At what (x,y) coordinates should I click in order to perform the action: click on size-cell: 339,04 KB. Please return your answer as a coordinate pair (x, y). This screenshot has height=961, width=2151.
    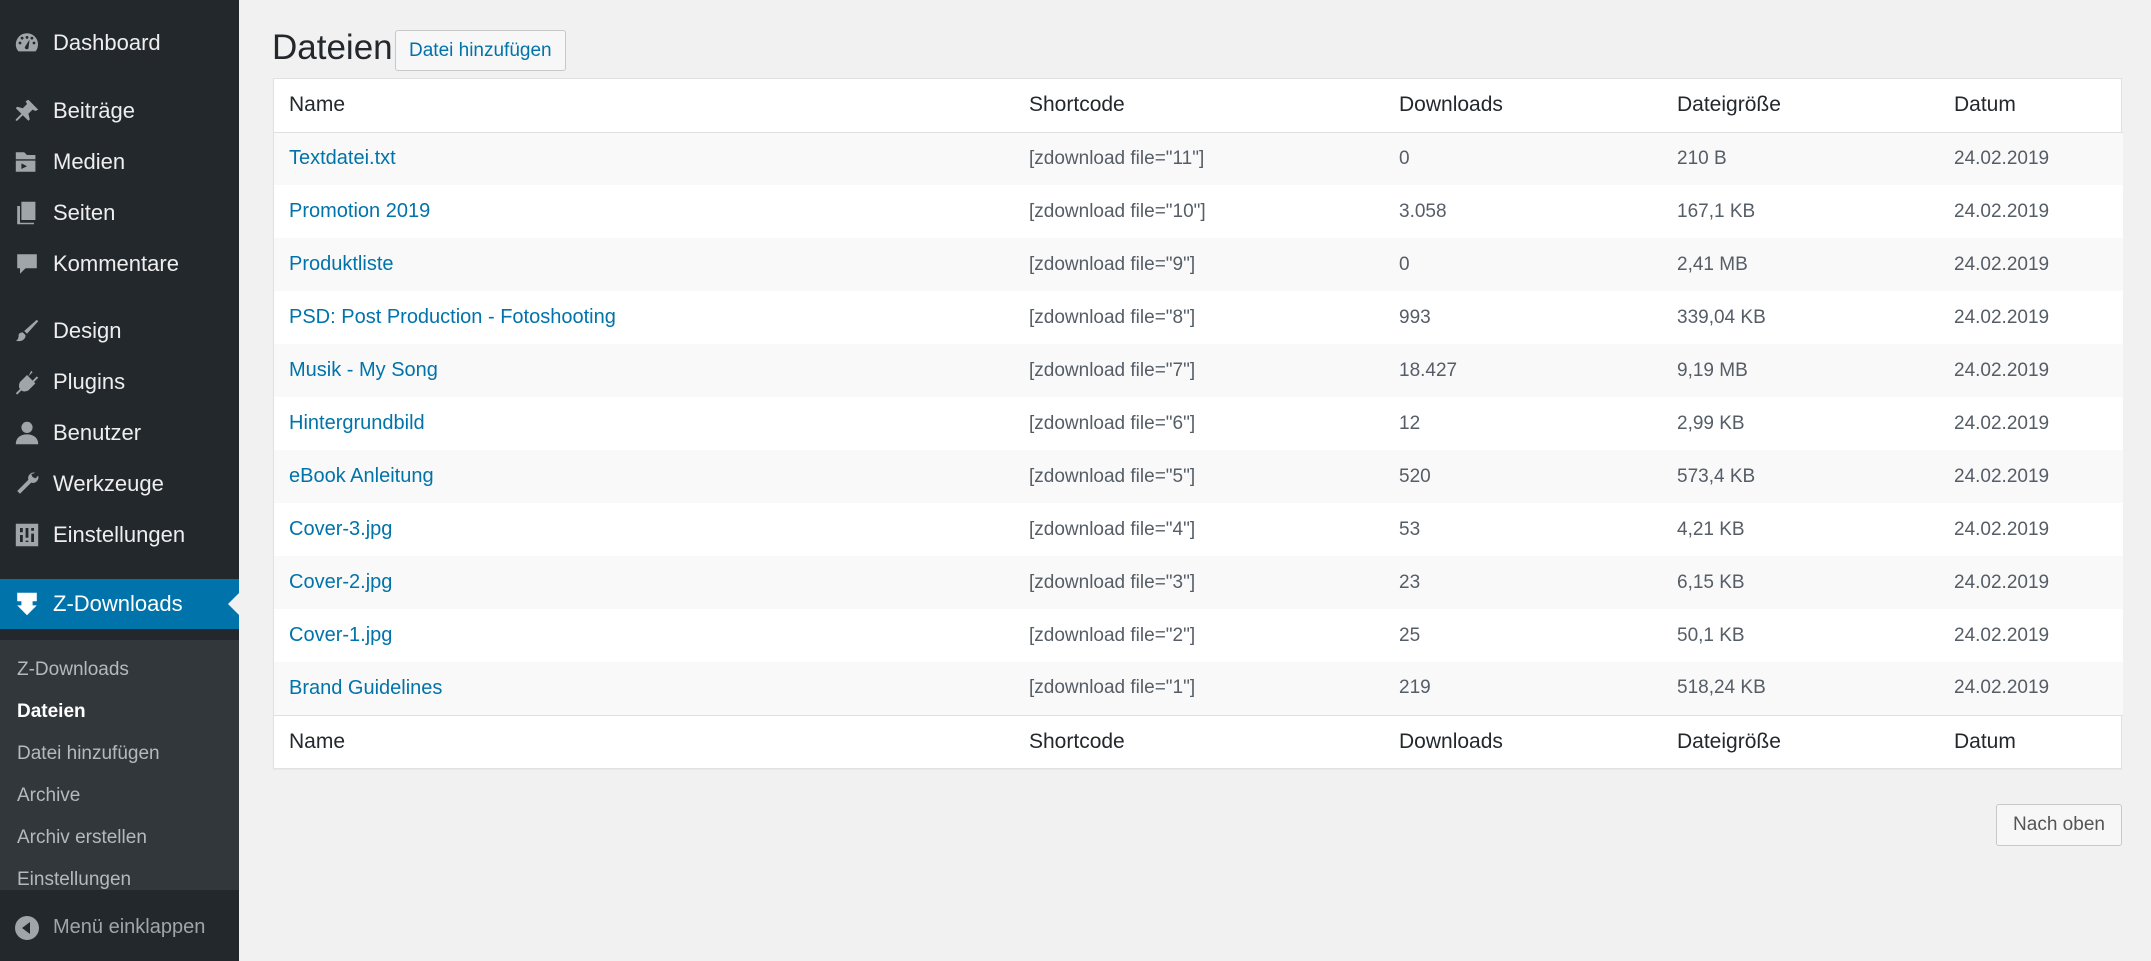
    Looking at the image, I should click on (1721, 317).